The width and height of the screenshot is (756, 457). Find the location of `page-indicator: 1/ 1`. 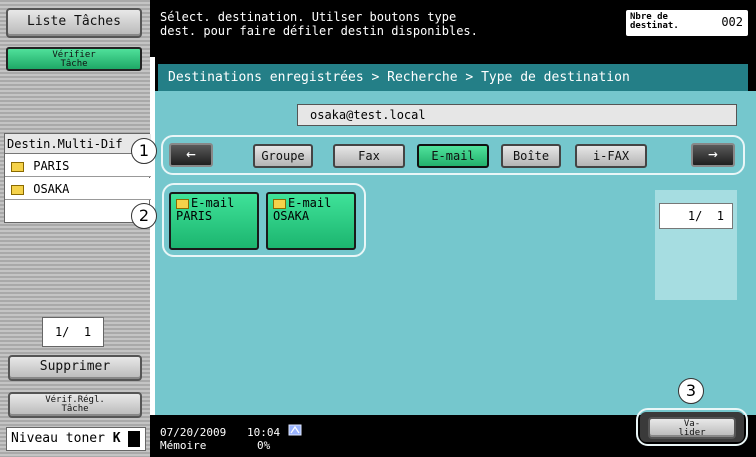

page-indicator: 1/ 1 is located at coordinates (696, 216).